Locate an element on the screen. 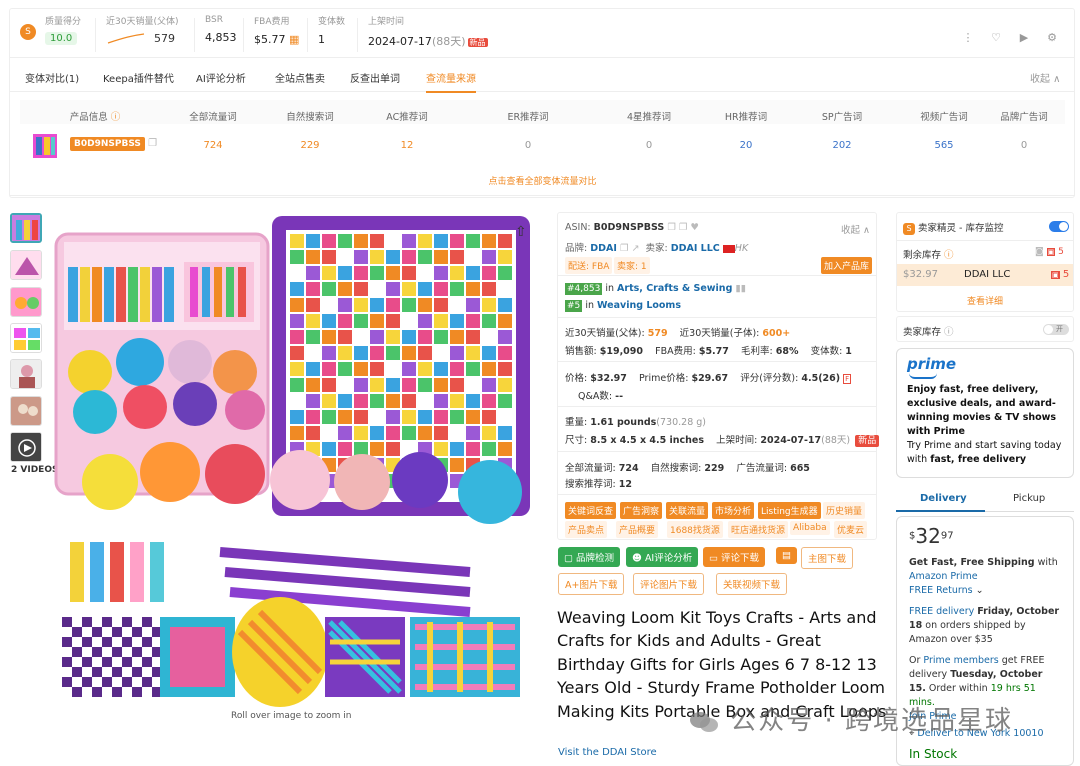 Image resolution: width=1080 pixels, height=766 pixels. val-ac: 12 is located at coordinates (407, 145).